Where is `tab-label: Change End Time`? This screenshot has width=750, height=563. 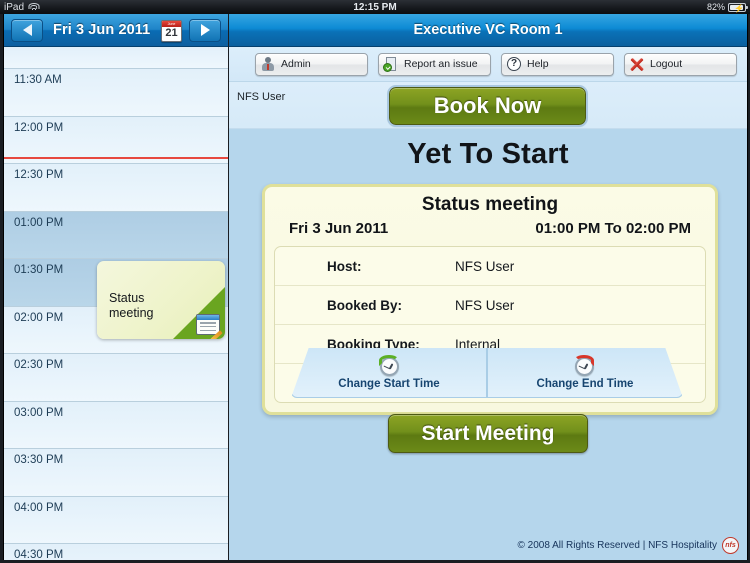 tab-label: Change End Time is located at coordinates (585, 383).